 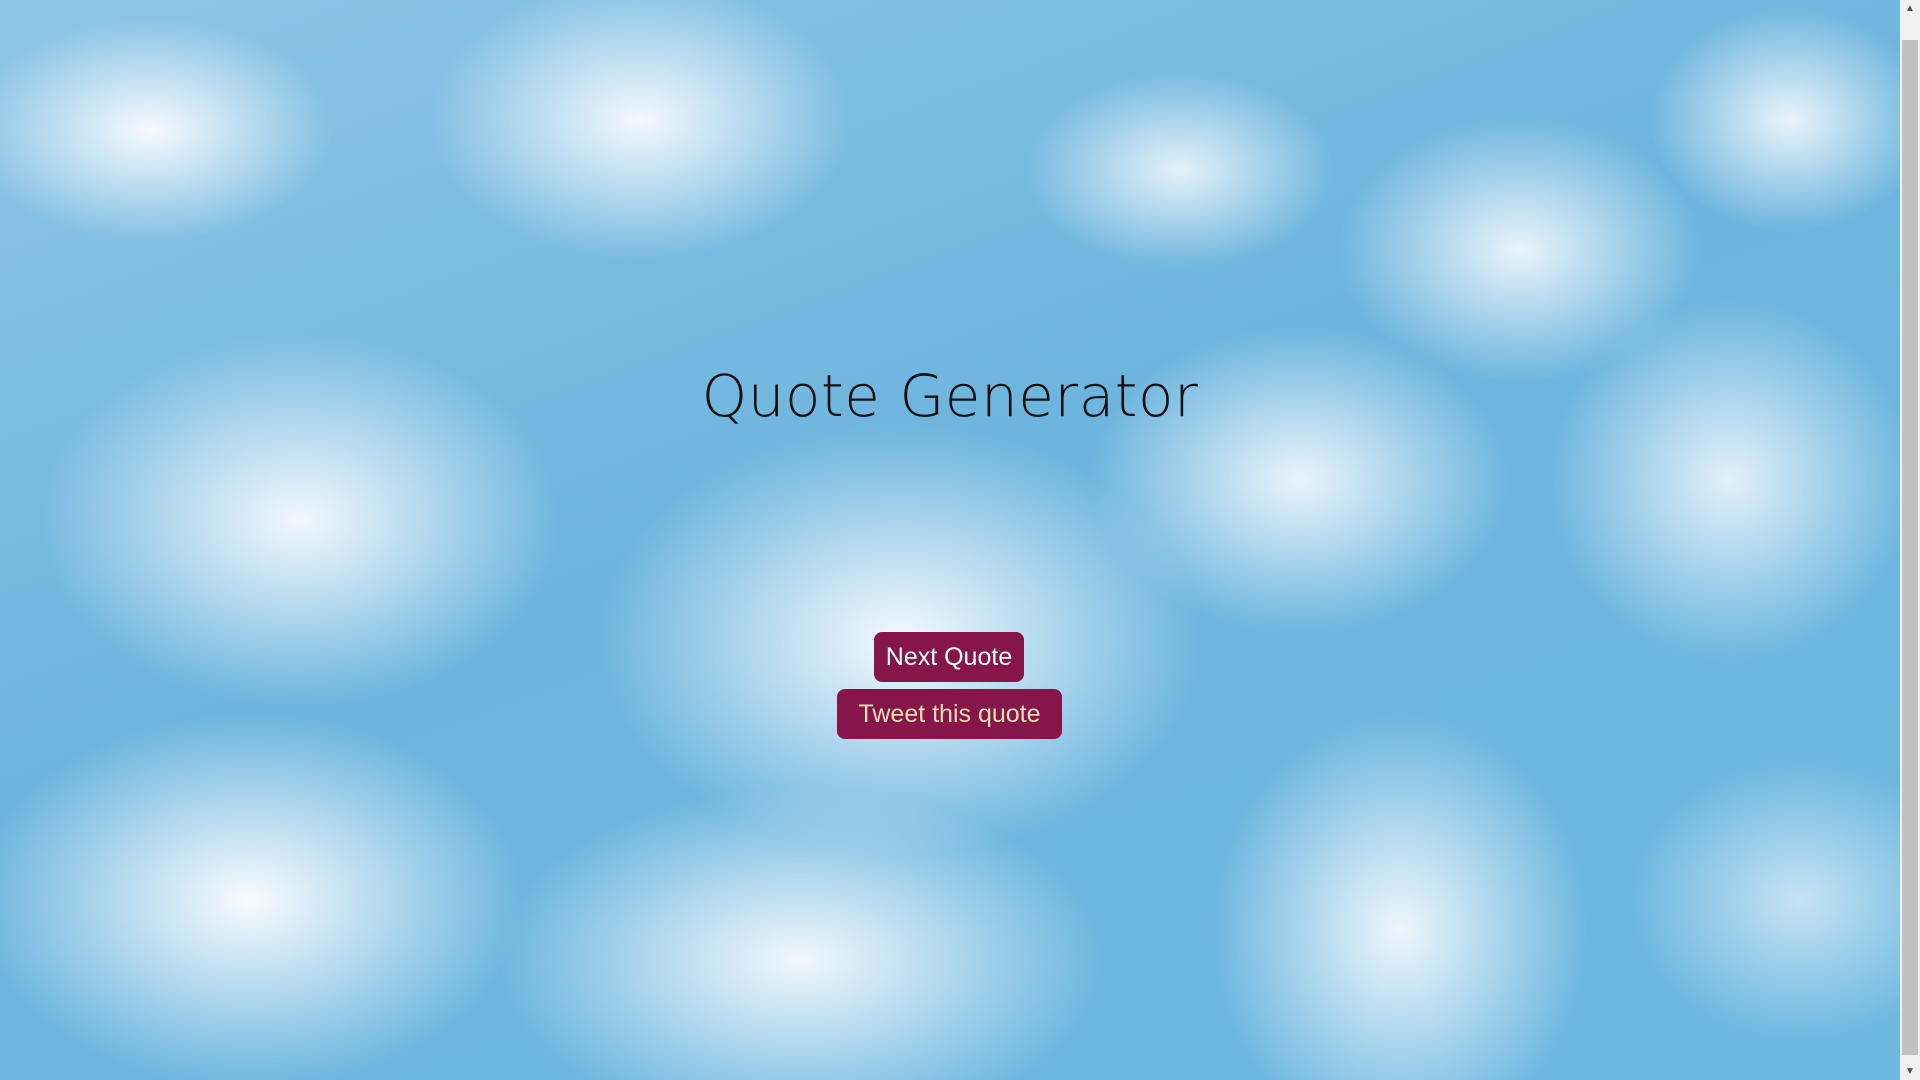 What do you see at coordinates (1910, 8) in the screenshot?
I see `scroll-up-icon: ▲` at bounding box center [1910, 8].